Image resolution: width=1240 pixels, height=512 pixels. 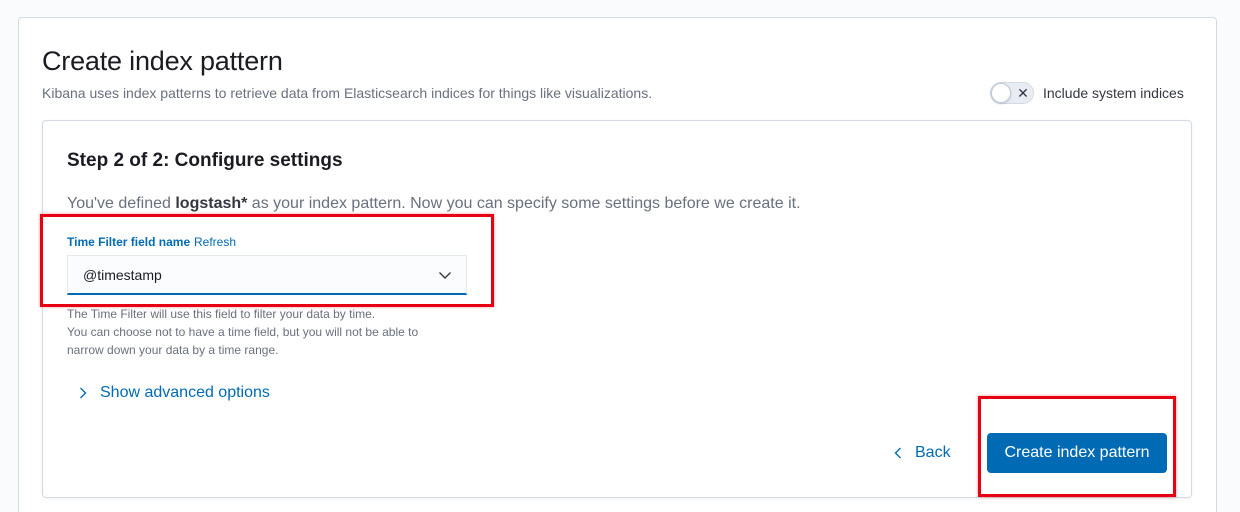 I want to click on help-line: narrow down your data by a time range., so click(x=173, y=350).